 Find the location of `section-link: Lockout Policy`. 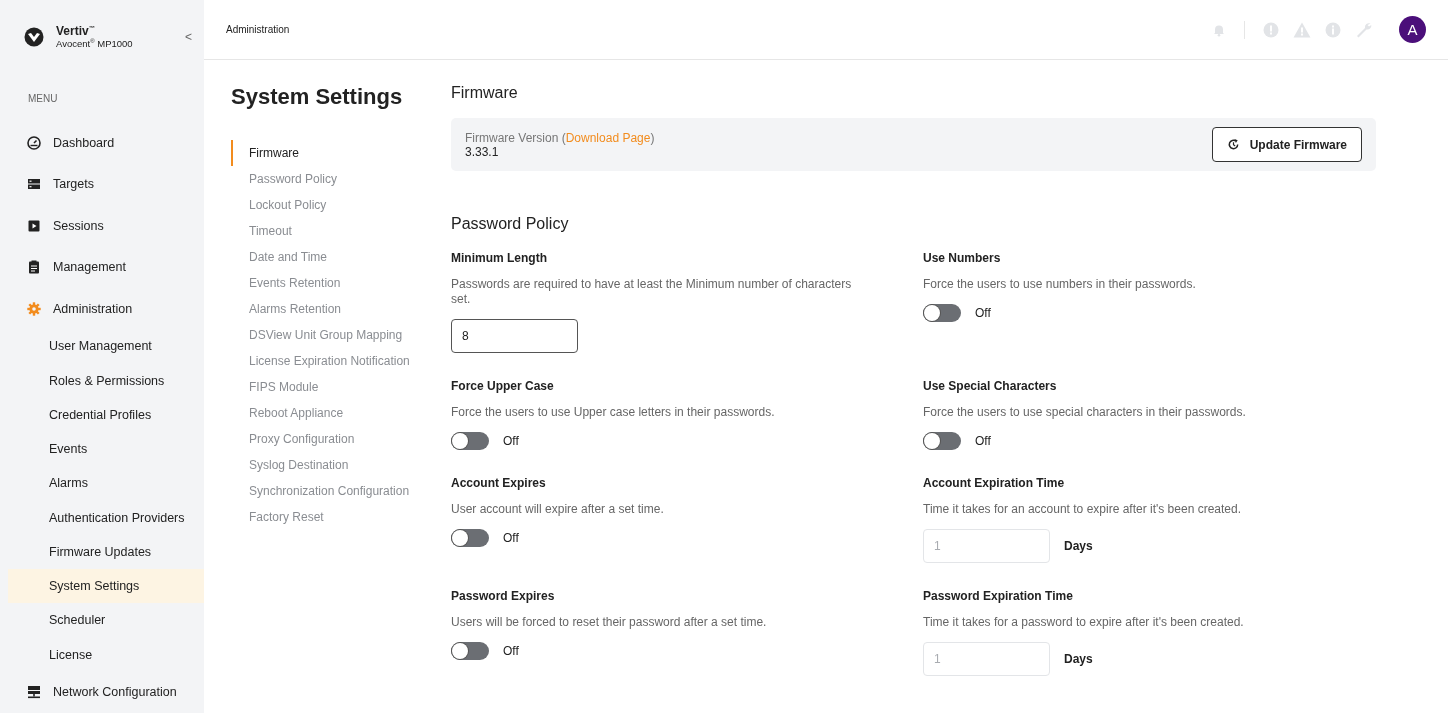

section-link: Lockout Policy is located at coordinates (341, 205).